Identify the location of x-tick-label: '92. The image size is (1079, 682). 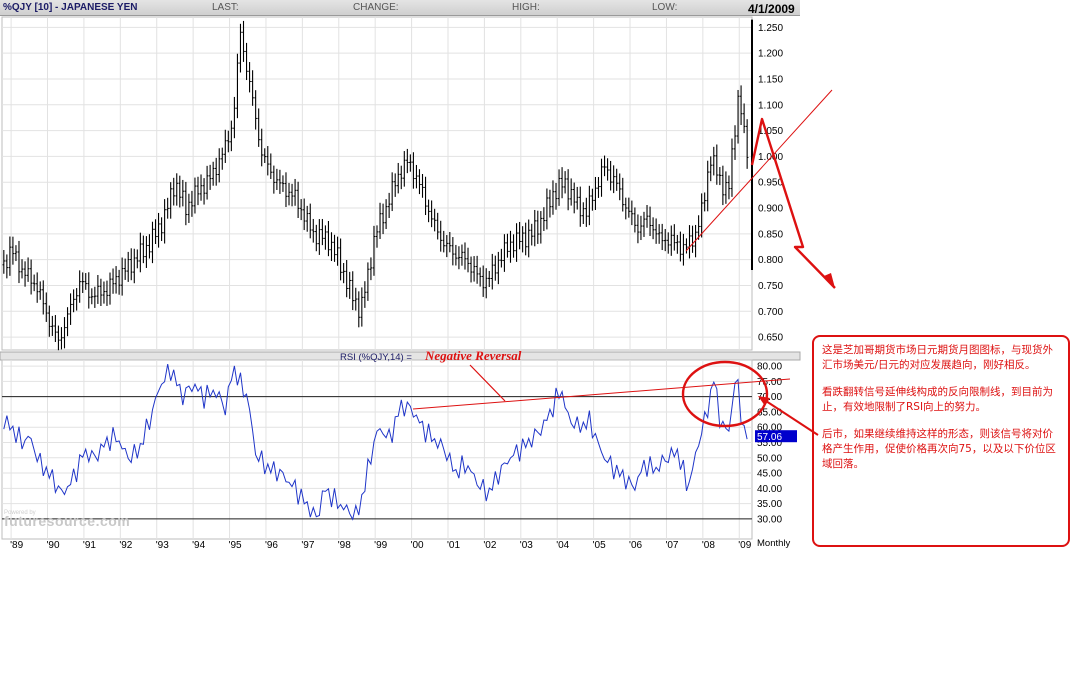
(125, 545).